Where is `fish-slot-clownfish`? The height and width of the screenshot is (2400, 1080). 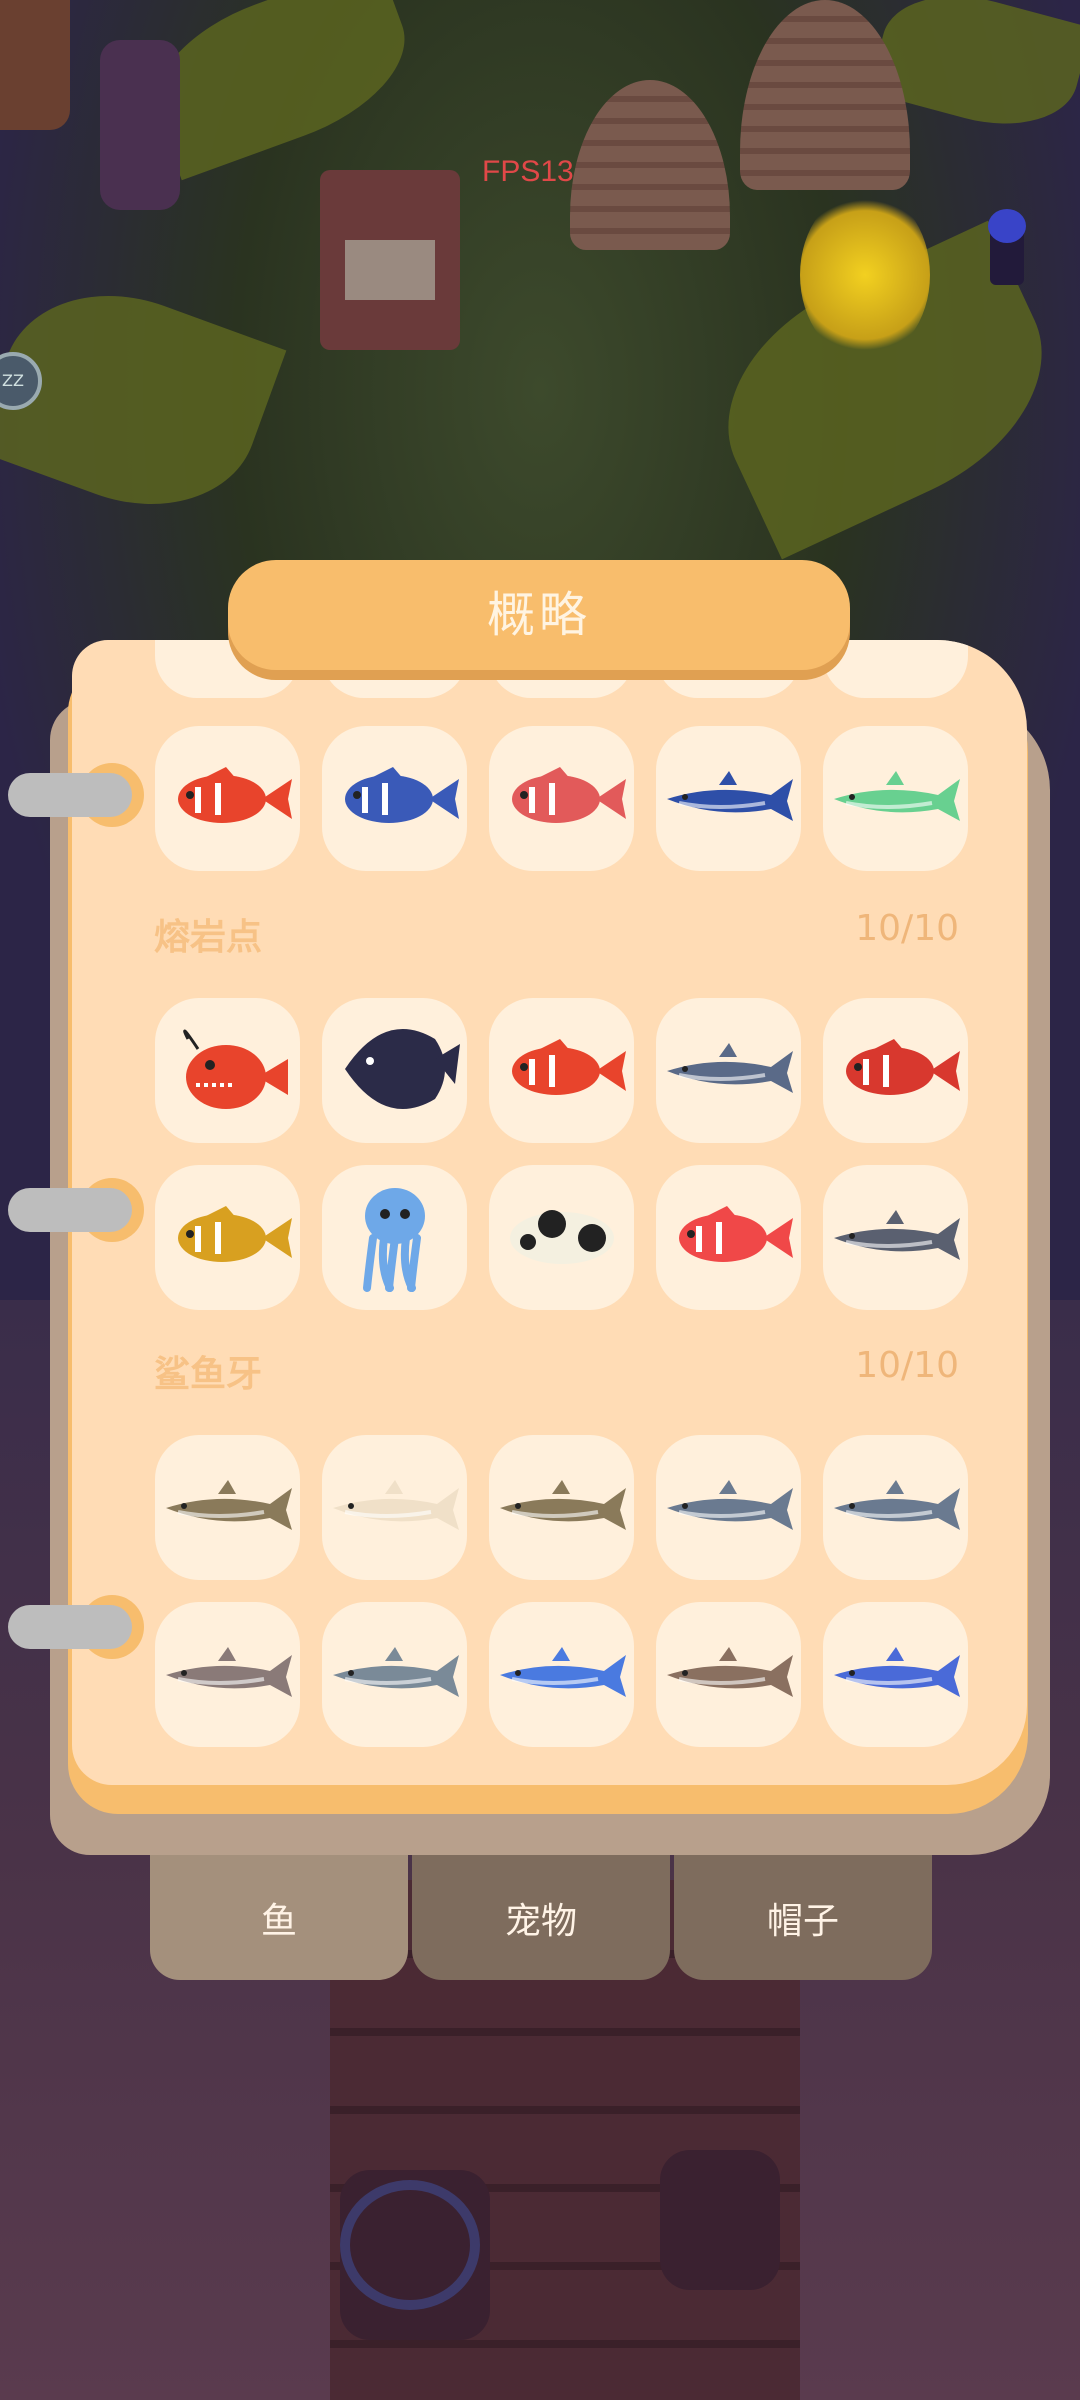
fish-slot-clownfish is located at coordinates (227, 798).